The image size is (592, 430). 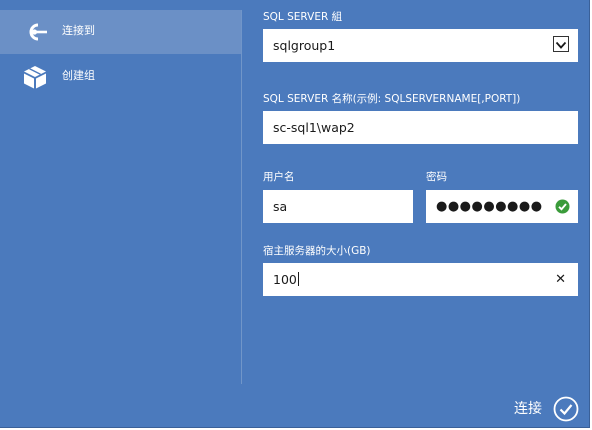 I want to click on checkmark-circle-icon, so click(x=566, y=409).